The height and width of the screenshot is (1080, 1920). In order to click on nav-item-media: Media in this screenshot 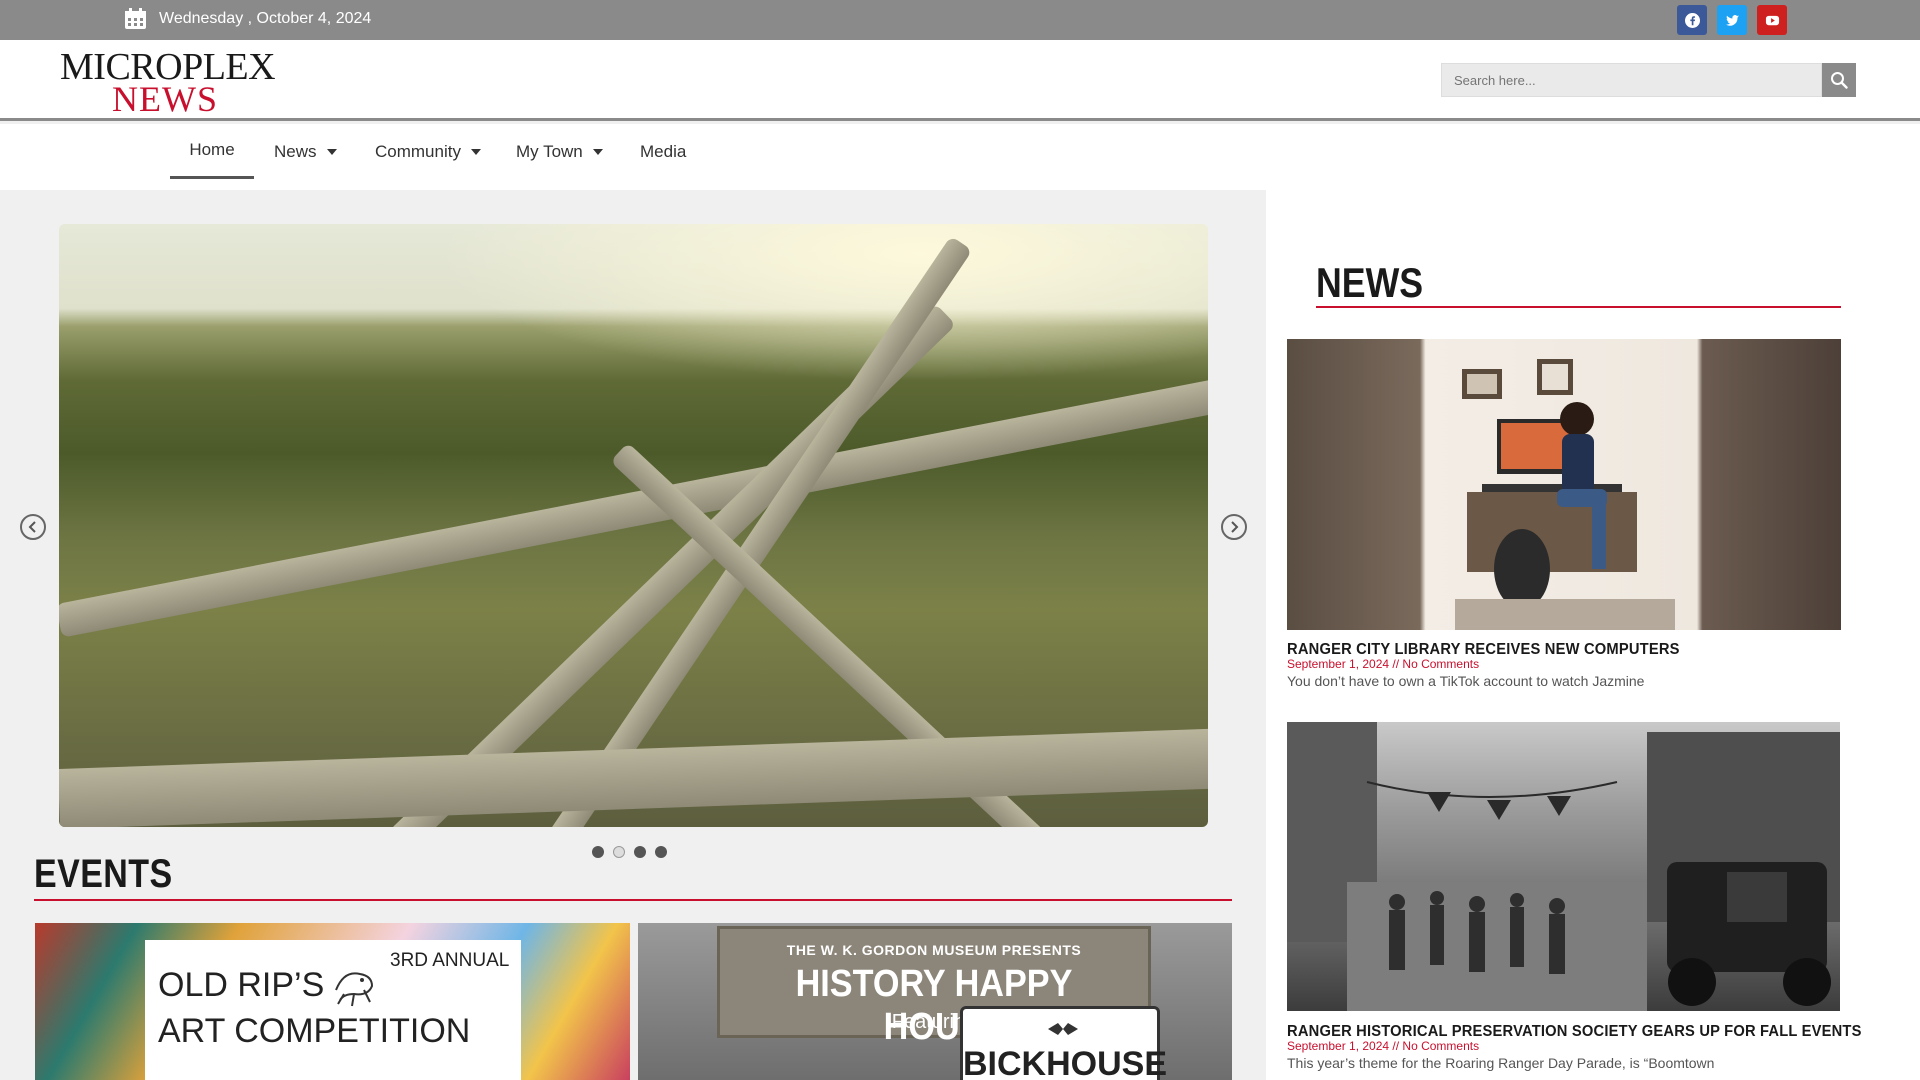, I will do `click(663, 152)`.